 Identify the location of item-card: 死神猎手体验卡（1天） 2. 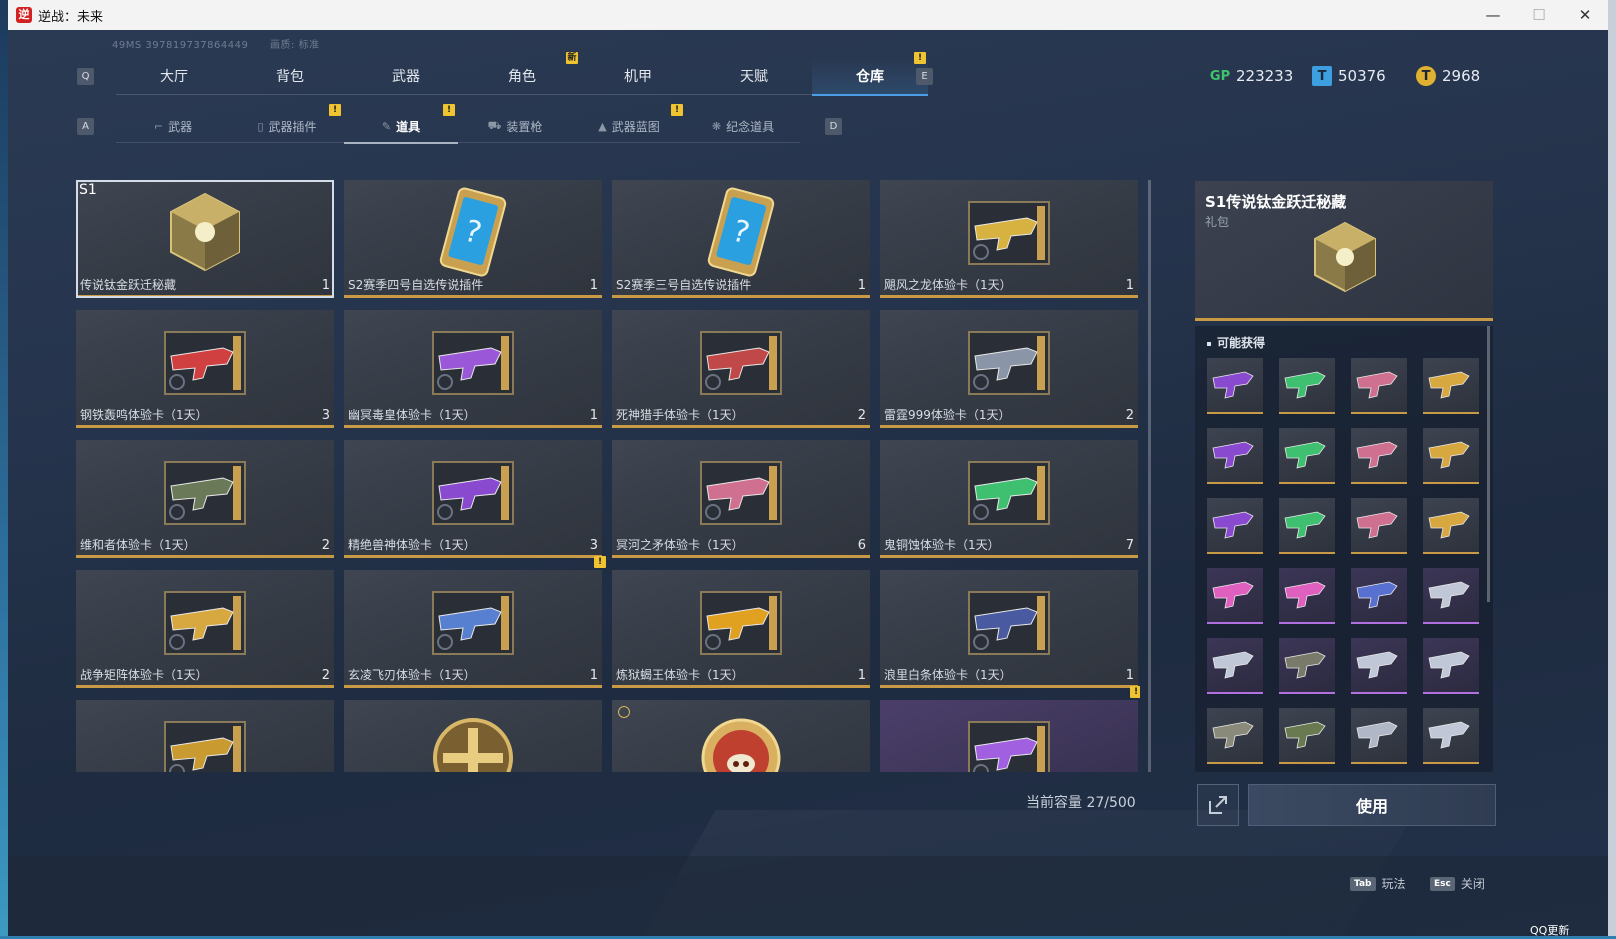
(741, 369).